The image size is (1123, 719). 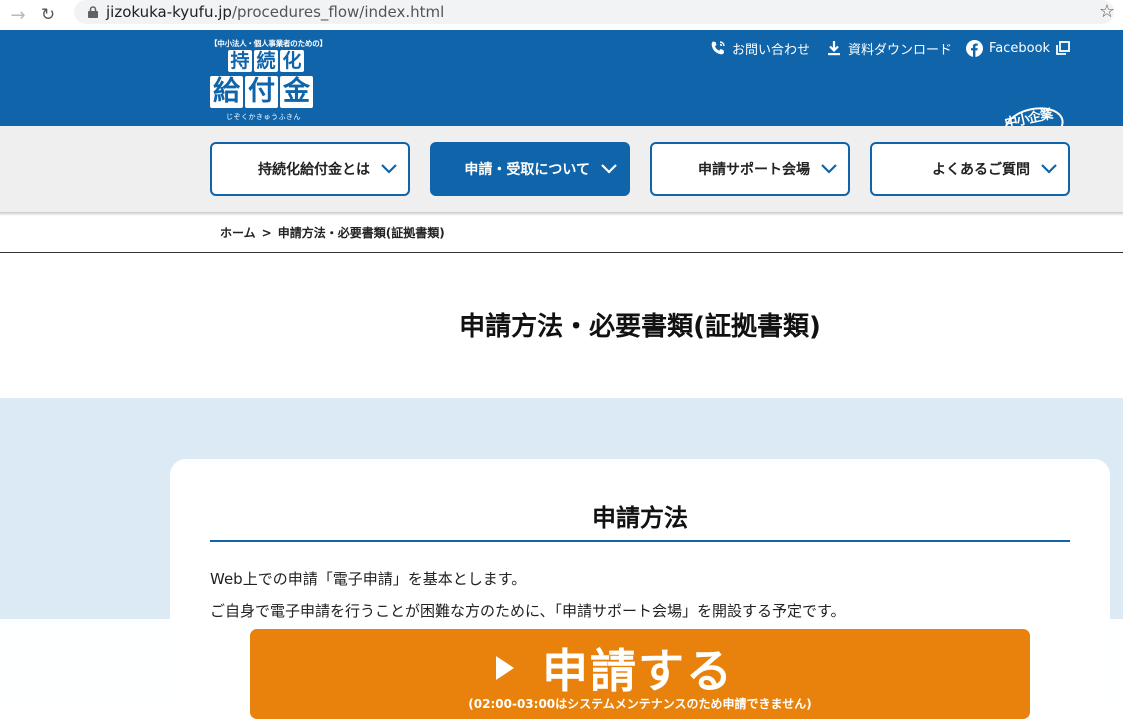 I want to click on global-nav: 持続化給付金とは 申請・受取について 申請サポート会場 よくあるご質問, so click(x=561, y=169).